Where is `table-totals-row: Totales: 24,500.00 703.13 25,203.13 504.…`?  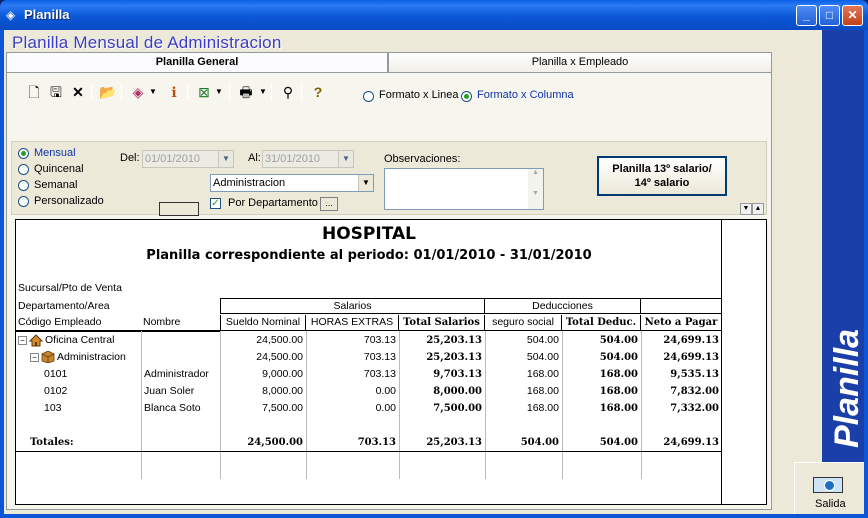 table-totals-row: Totales: 24,500.00 703.13 25,203.13 504.… is located at coordinates (369, 442).